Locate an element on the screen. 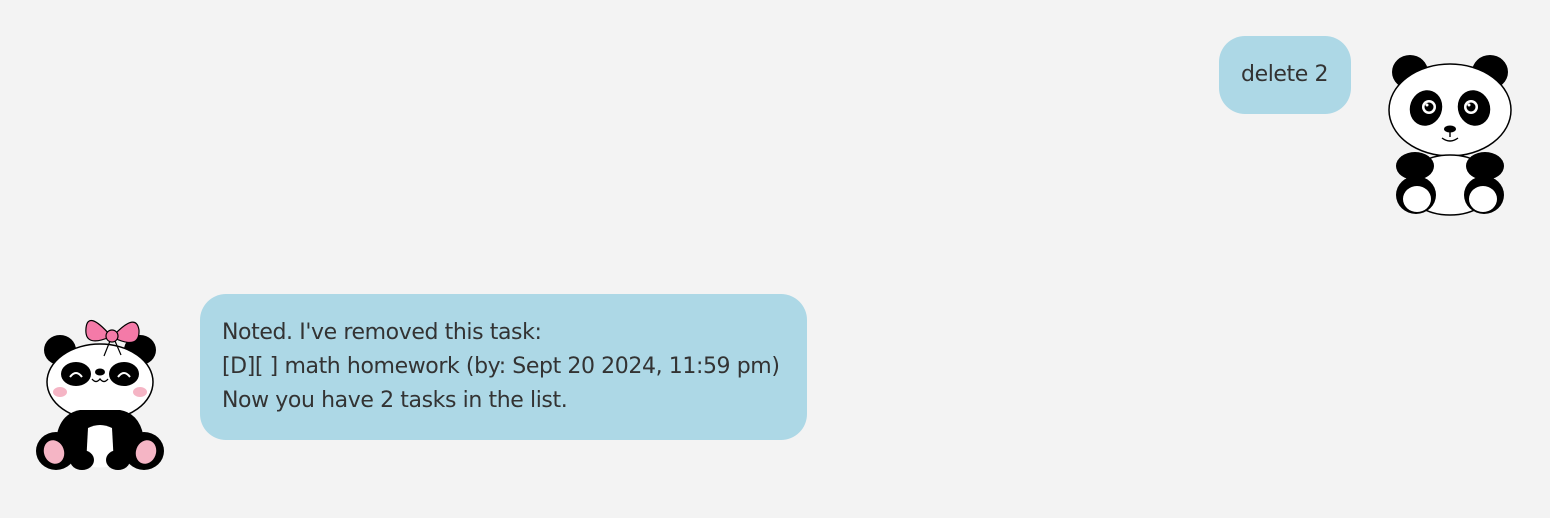  user-message-bubble: delete 2 is located at coordinates (1285, 75).